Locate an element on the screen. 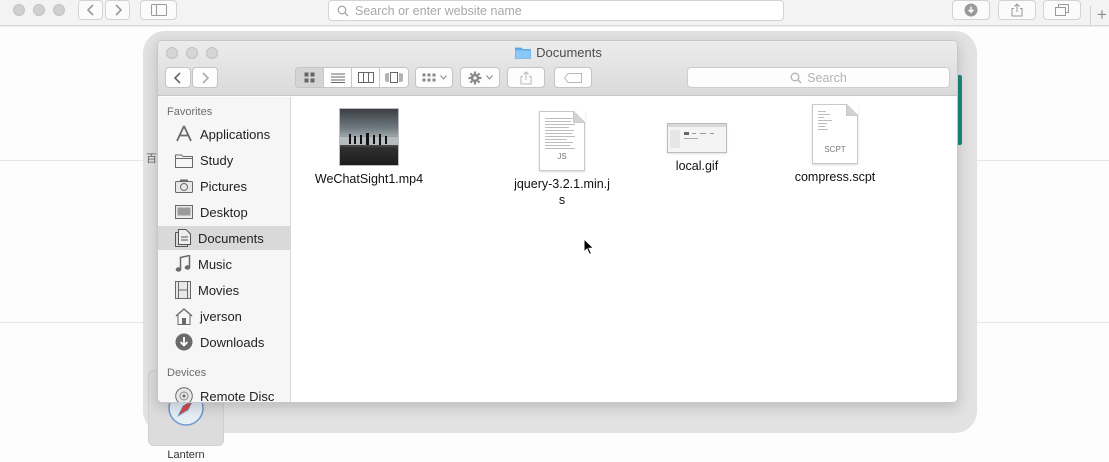 The width and height of the screenshot is (1109, 462). browser-minimize-button is located at coordinates (39, 10).